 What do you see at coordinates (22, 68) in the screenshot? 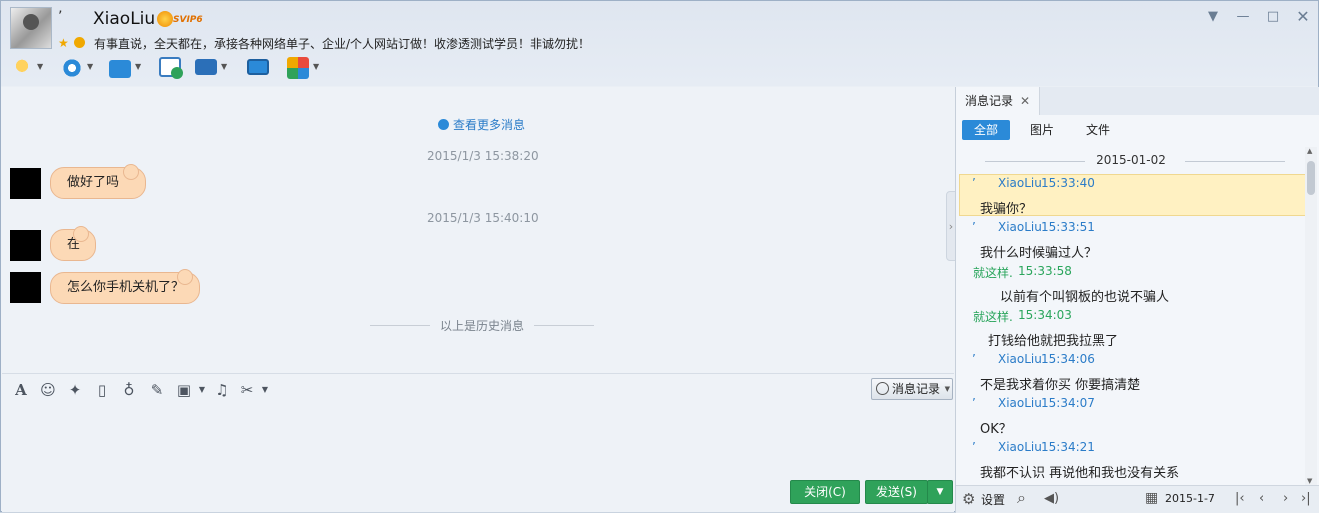
I see `microphone-icon` at bounding box center [22, 68].